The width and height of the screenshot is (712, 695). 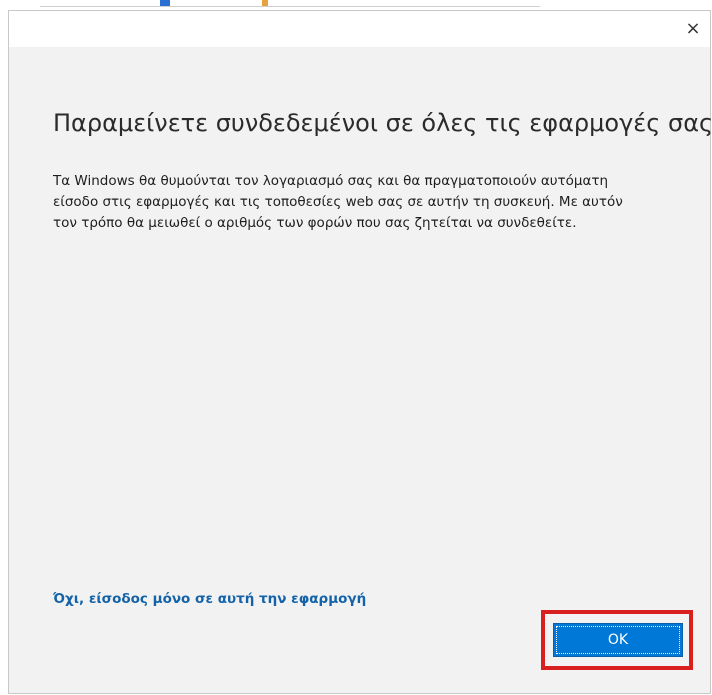 What do you see at coordinates (209, 599) in the screenshot?
I see `this-app-only-link: Όχι, είσοδος μόνο σε αυτή την εφαρμογή` at bounding box center [209, 599].